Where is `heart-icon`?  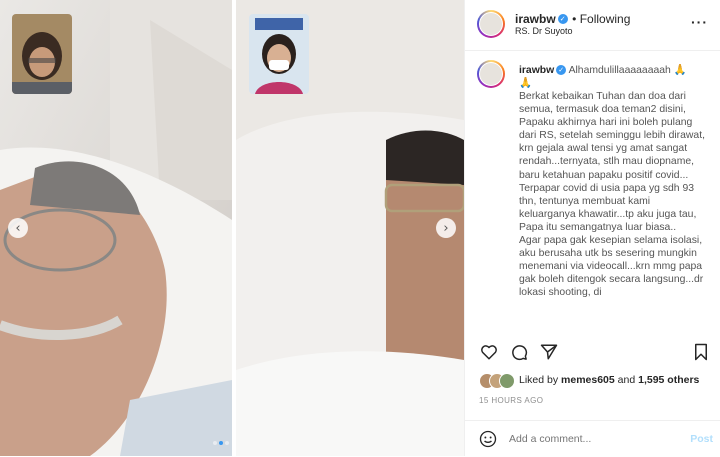
heart-icon is located at coordinates (489, 352).